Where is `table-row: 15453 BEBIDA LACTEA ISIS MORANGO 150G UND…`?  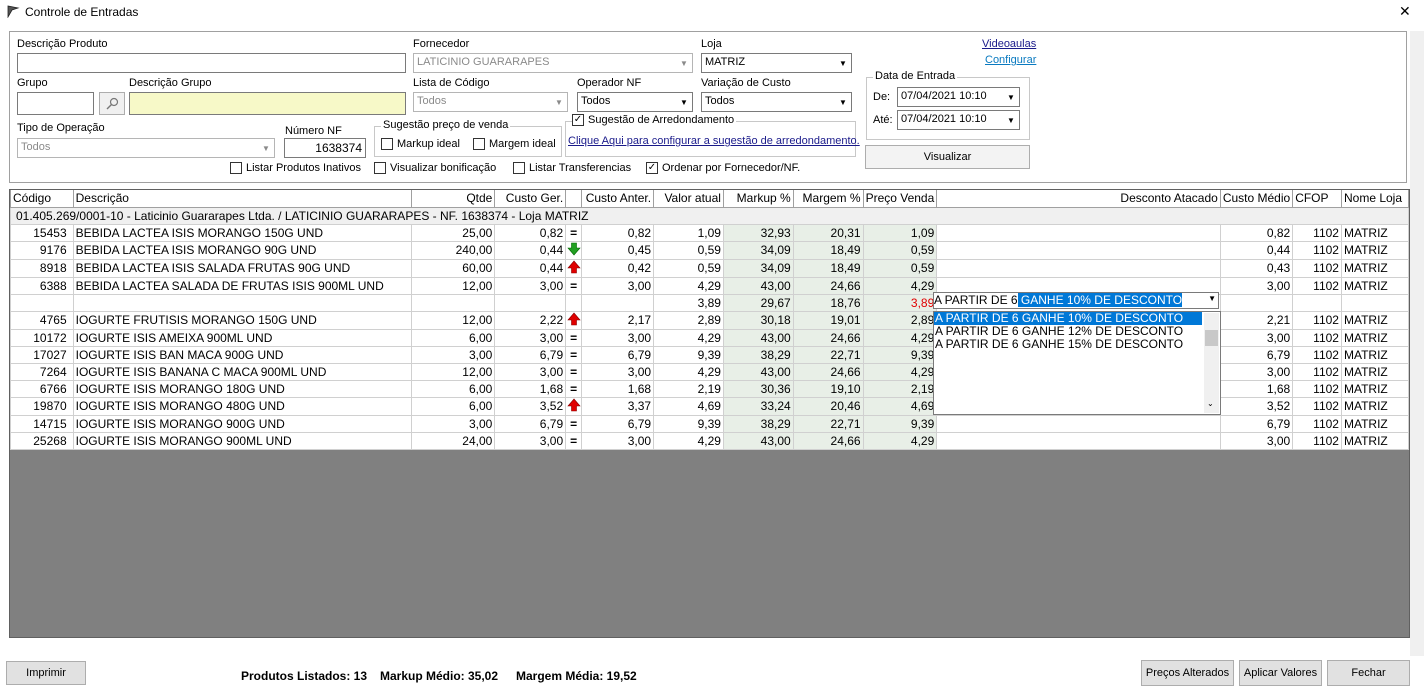
table-row: 15453 BEBIDA LACTEA ISIS MORANGO 150G UND… is located at coordinates (709, 232).